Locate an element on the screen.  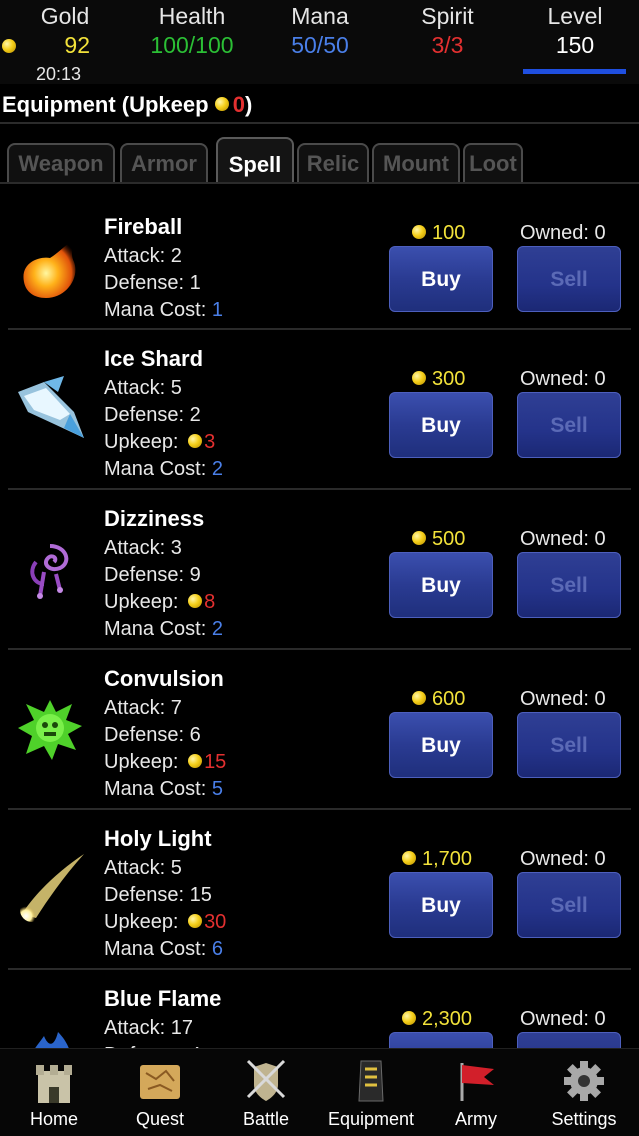
flag-icon is located at coordinates (477, 1082).